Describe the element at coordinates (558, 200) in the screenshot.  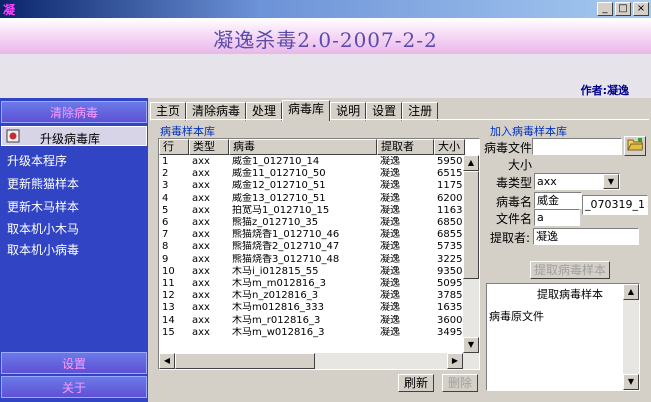
I see `virus-name-input: 威金` at that location.